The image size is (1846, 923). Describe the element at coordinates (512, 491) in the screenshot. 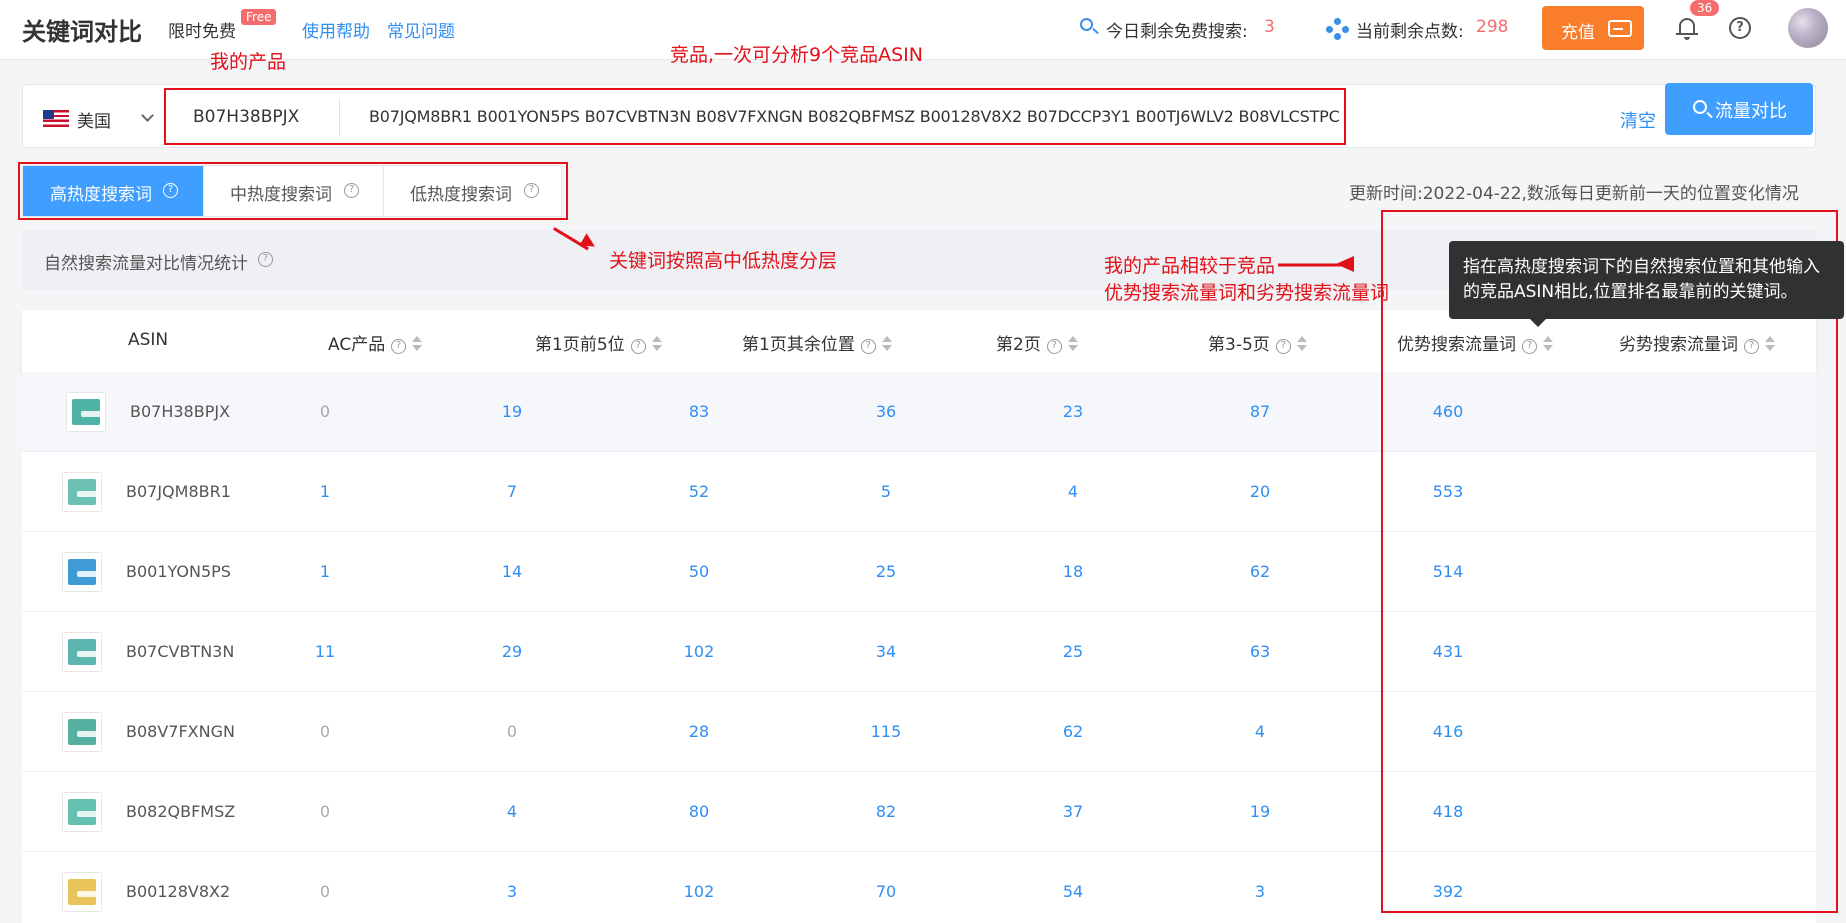

I see `table-cell: 7` at that location.